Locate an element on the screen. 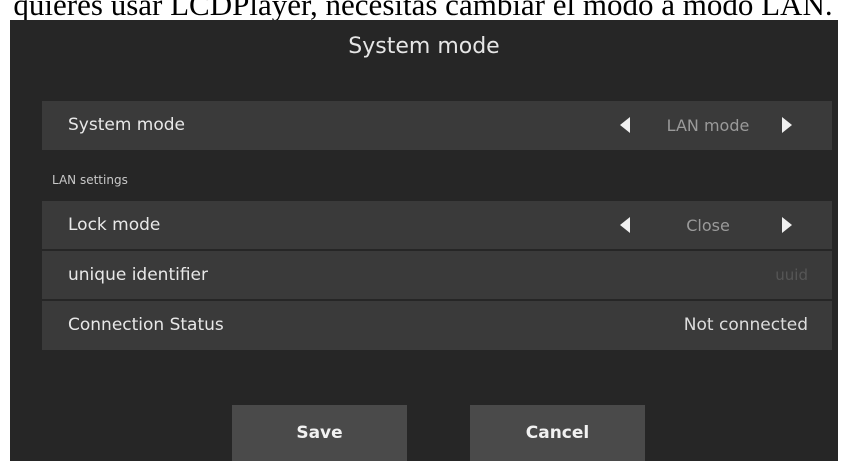 Image resolution: width=846 pixels, height=461 pixels. lock-mode-label: Lock mode is located at coordinates (114, 225).